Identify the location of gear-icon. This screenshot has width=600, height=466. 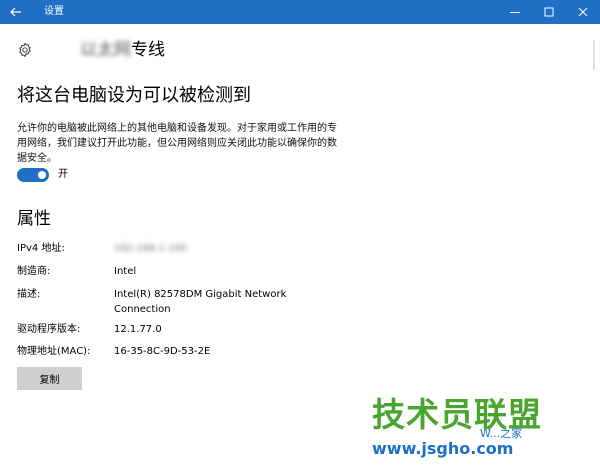
(25, 50).